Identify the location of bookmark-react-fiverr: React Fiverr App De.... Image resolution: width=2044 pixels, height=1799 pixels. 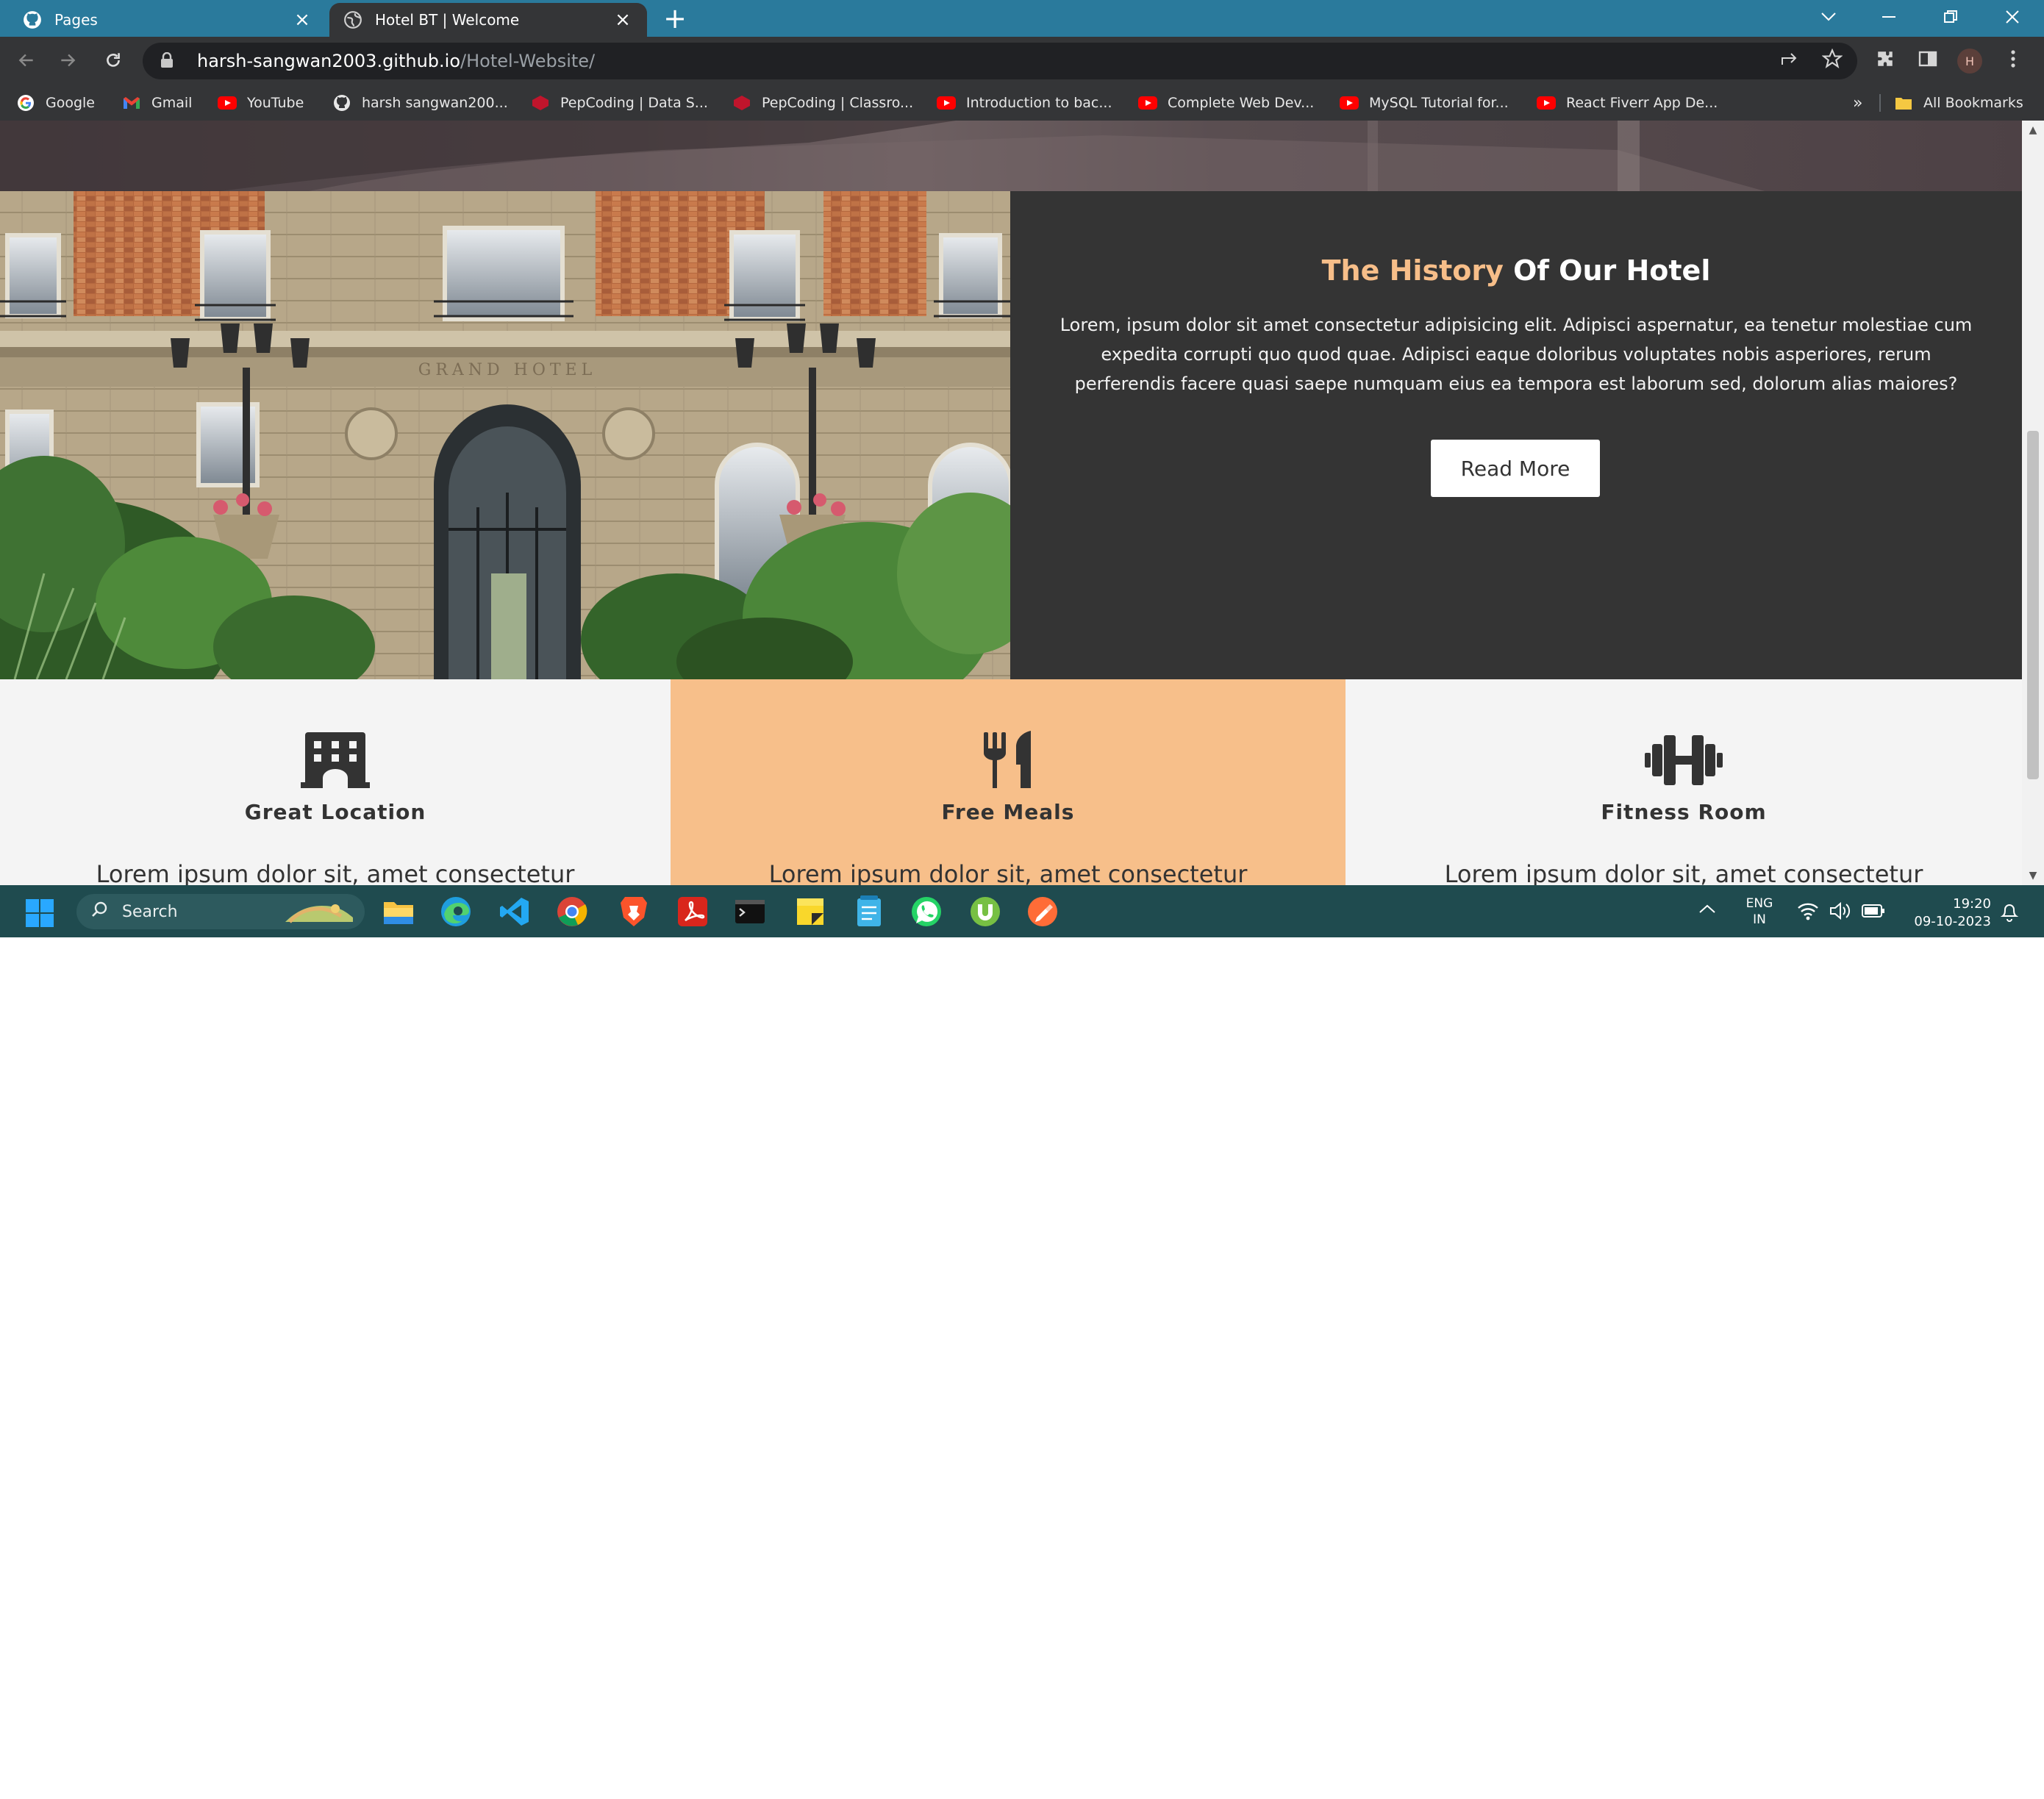
(1627, 103).